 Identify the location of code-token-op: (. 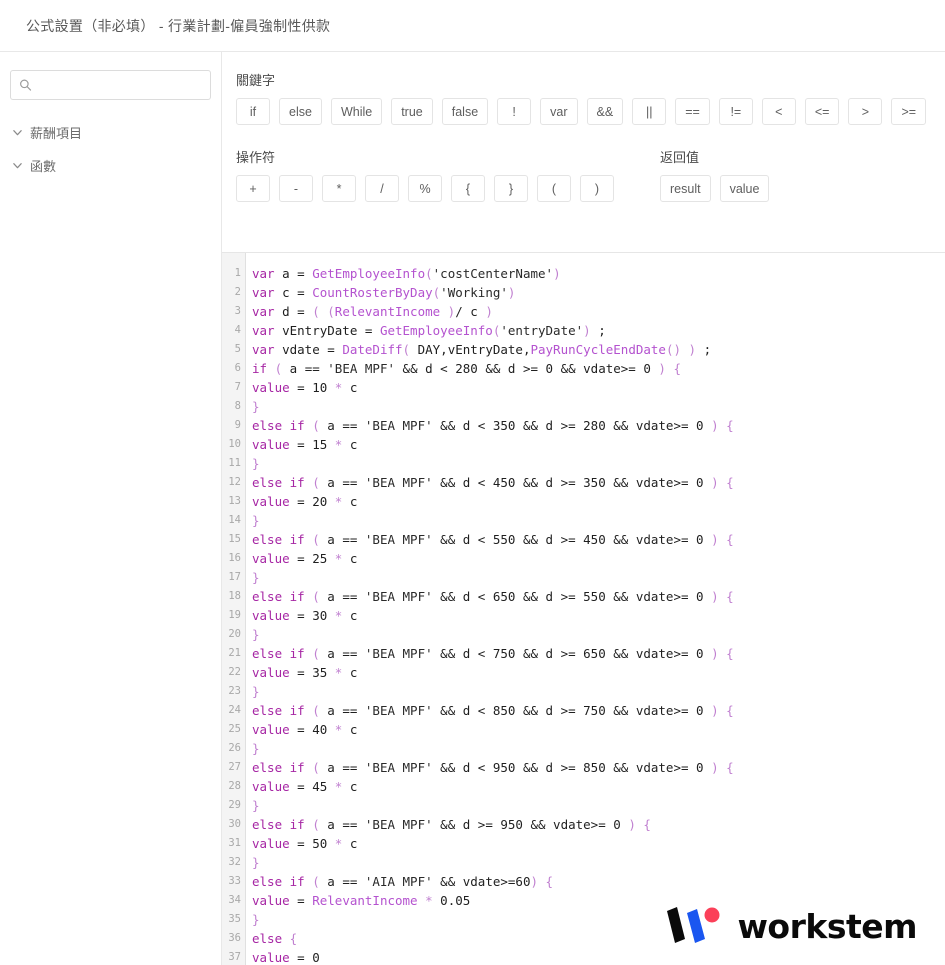
(316, 425).